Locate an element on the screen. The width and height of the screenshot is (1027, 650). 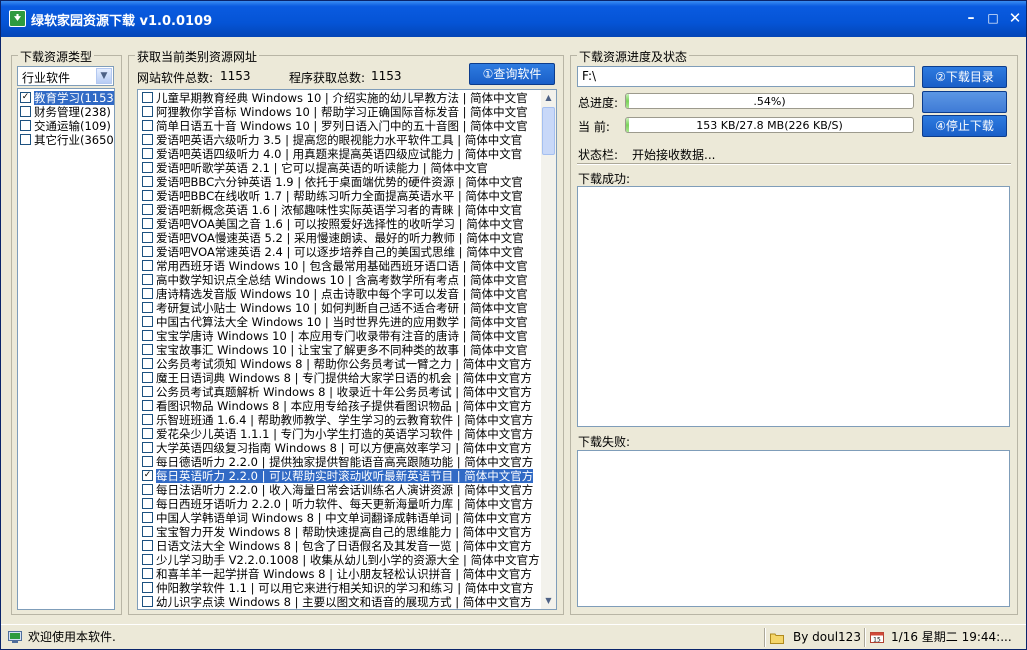
resource-item: 爱语吧英语四级听力 4.0 | 用真题来提高英语四级应试能力 | 简体中文官 is located at coordinates (339, 154).